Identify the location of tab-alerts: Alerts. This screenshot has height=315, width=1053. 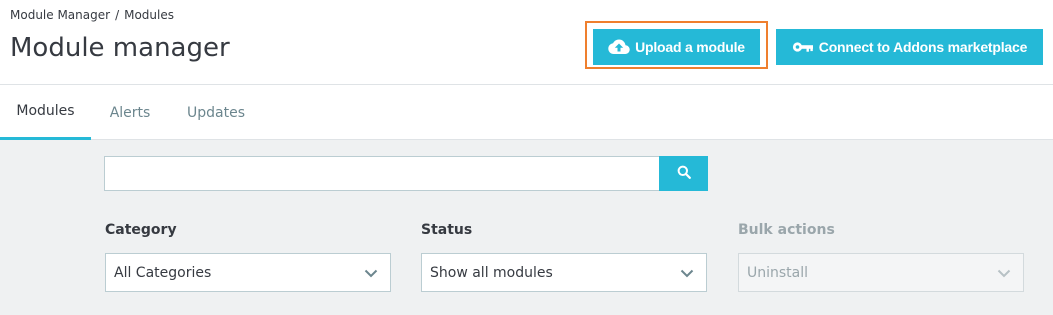
(130, 112).